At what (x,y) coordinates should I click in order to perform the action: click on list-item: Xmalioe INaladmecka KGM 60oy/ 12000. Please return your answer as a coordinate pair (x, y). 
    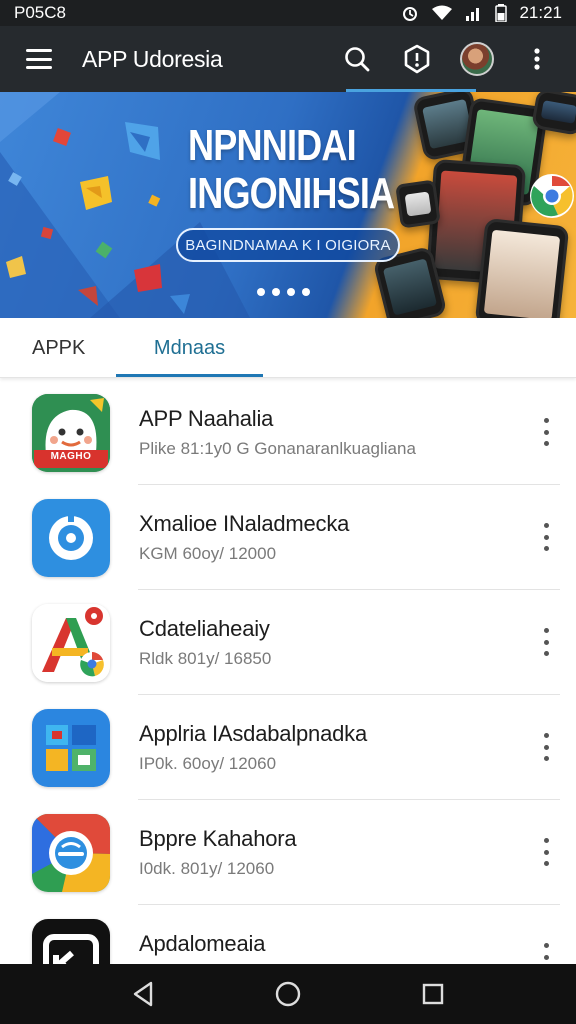
    Looking at the image, I should click on (288, 537).